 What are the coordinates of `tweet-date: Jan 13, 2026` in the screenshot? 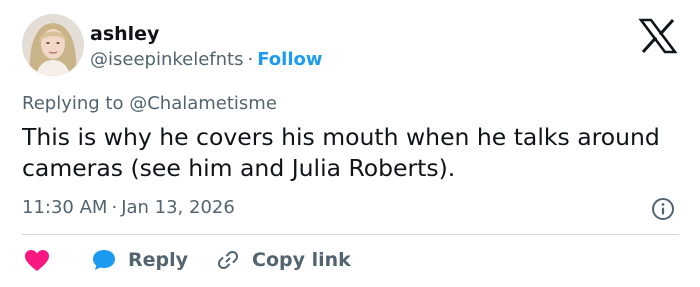 It's located at (178, 207).